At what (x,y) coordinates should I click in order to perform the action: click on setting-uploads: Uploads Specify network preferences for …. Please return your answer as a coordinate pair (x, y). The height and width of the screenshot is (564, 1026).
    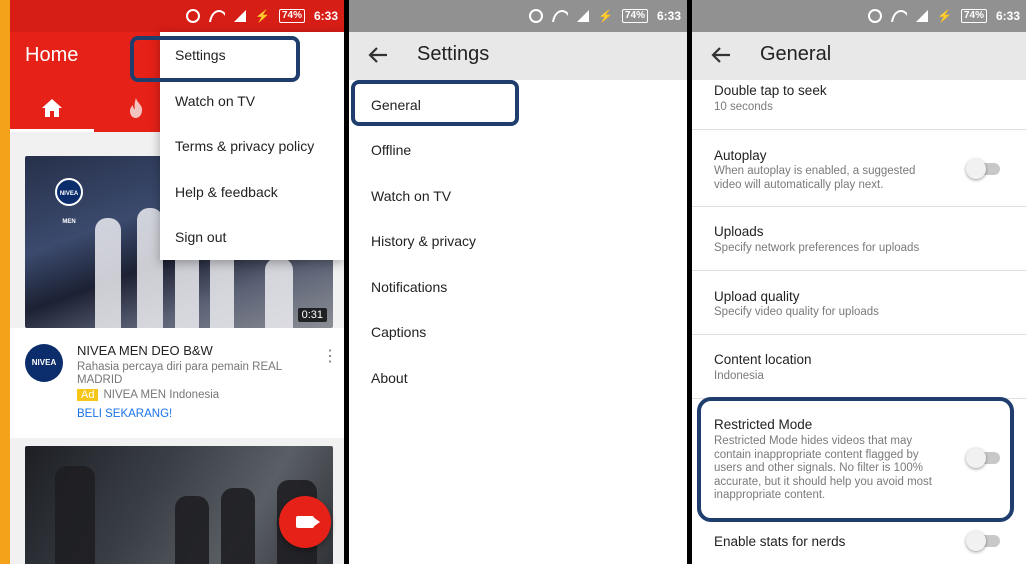
    Looking at the image, I should click on (859, 239).